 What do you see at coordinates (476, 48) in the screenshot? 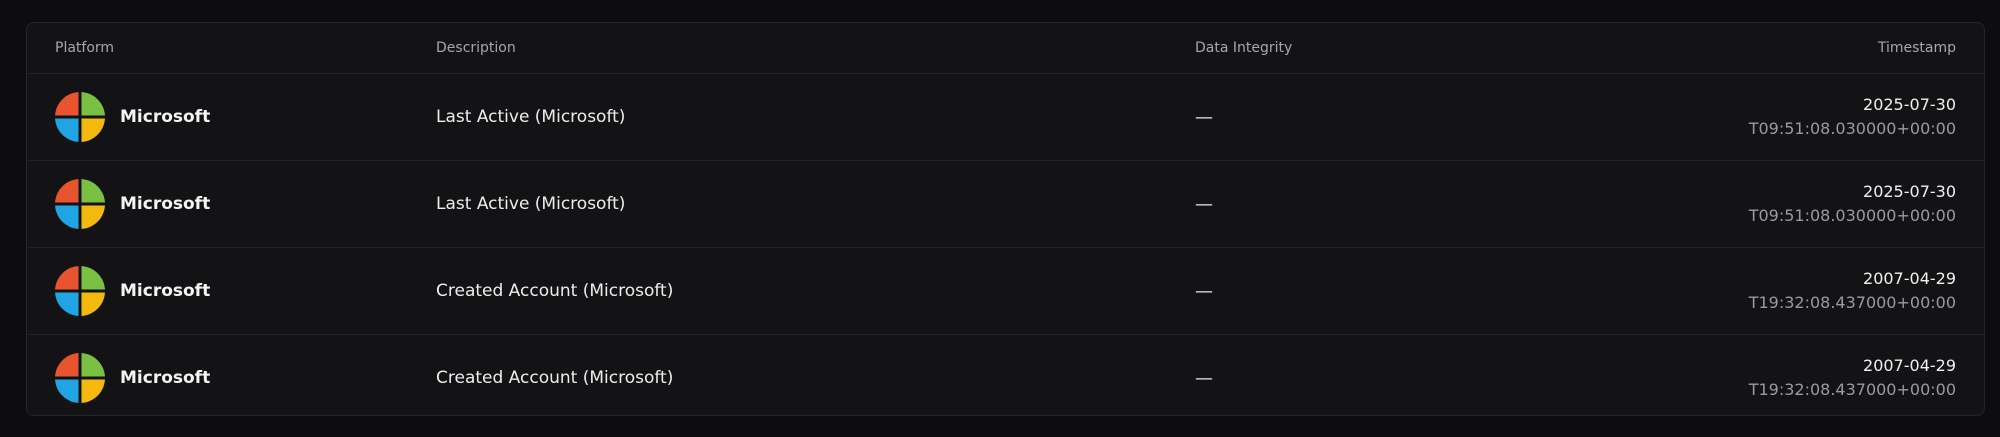
I see `header-description: Description` at bounding box center [476, 48].